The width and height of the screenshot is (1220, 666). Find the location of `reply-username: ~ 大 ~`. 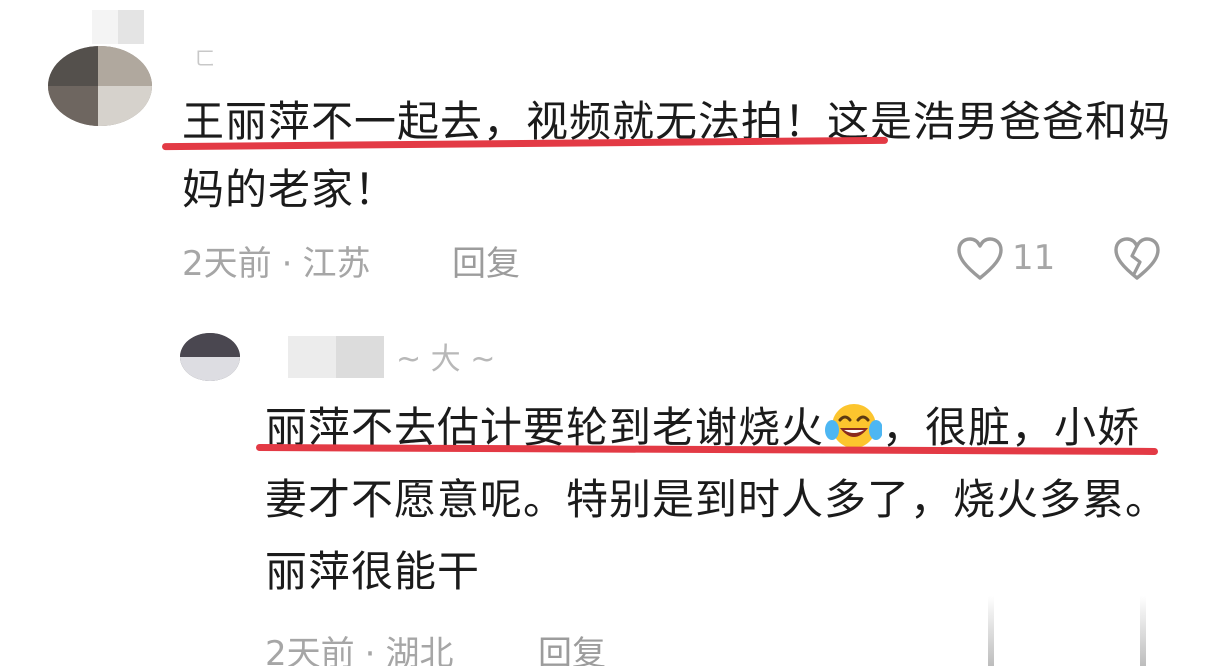

reply-username: ~ 大 ~ is located at coordinates (445, 356).